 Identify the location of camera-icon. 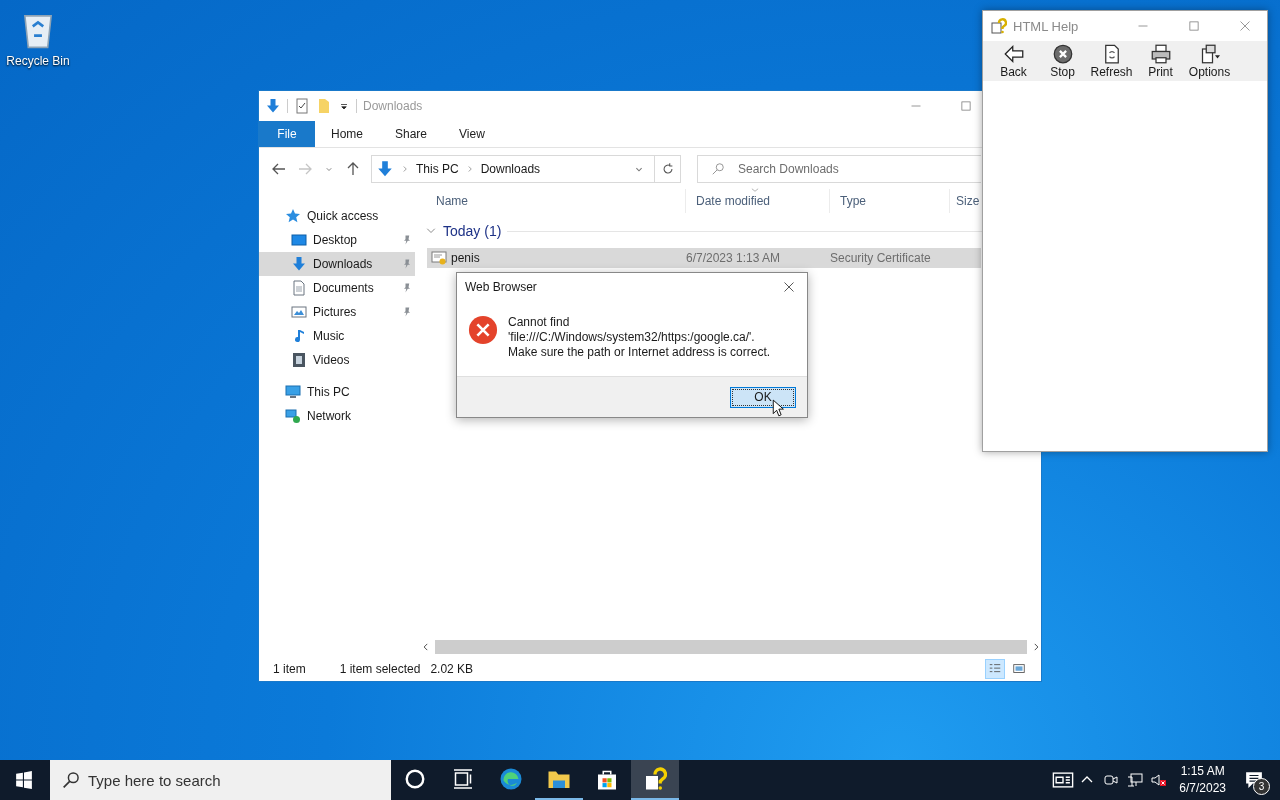
(1111, 780).